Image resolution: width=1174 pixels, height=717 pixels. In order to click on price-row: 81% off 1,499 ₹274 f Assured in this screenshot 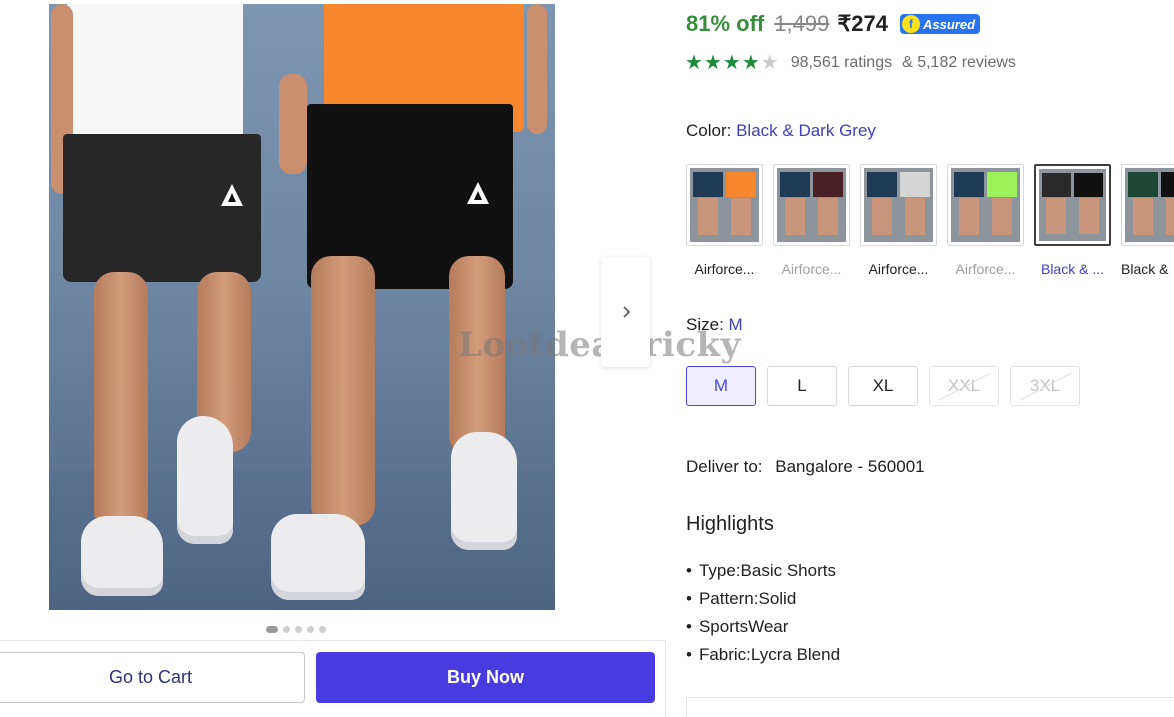, I will do `click(833, 24)`.